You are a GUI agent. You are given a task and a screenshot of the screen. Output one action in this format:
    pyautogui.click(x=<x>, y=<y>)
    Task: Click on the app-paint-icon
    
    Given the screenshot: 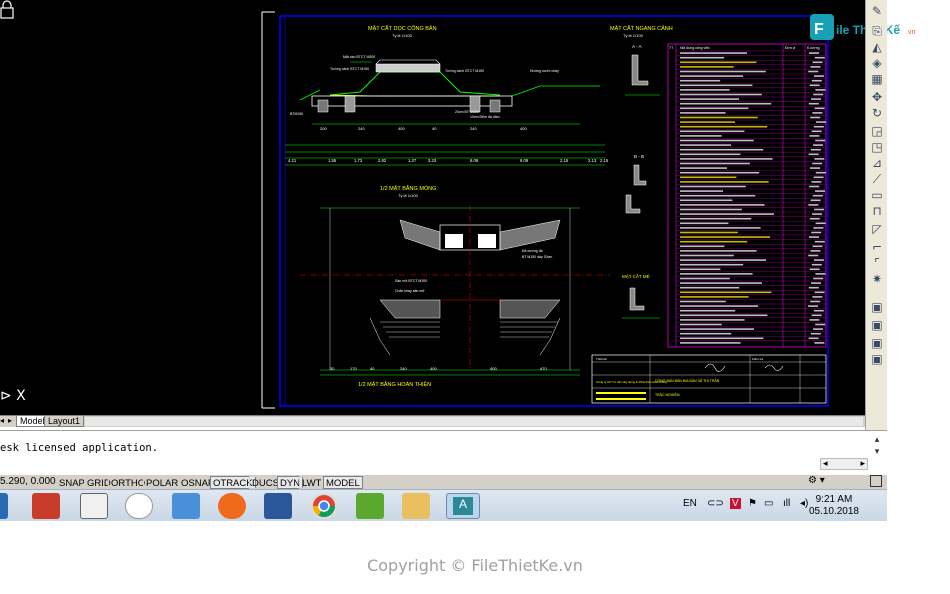 What is the action you would take?
    pyautogui.click(x=416, y=506)
    